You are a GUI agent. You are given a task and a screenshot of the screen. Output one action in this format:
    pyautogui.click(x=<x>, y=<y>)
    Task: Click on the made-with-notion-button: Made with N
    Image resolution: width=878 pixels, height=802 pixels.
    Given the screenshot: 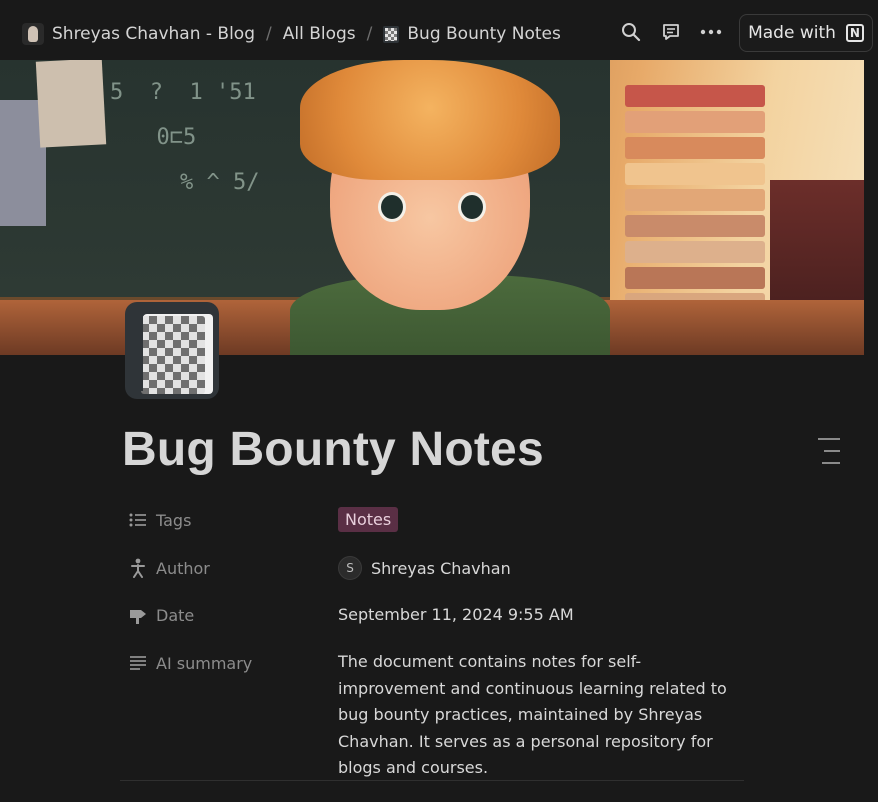 What is the action you would take?
    pyautogui.click(x=806, y=33)
    